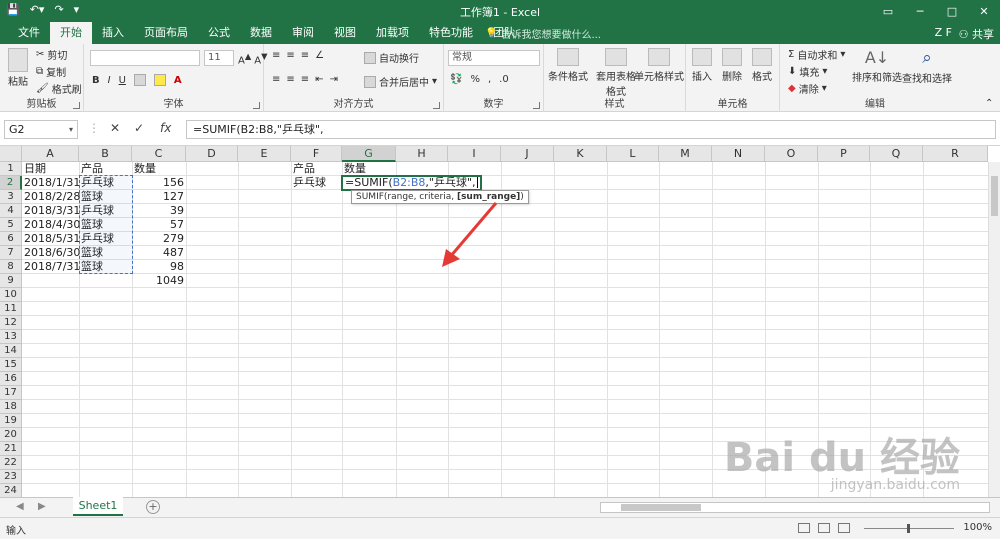  I want to click on tab-formulas: 公式, so click(219, 33).